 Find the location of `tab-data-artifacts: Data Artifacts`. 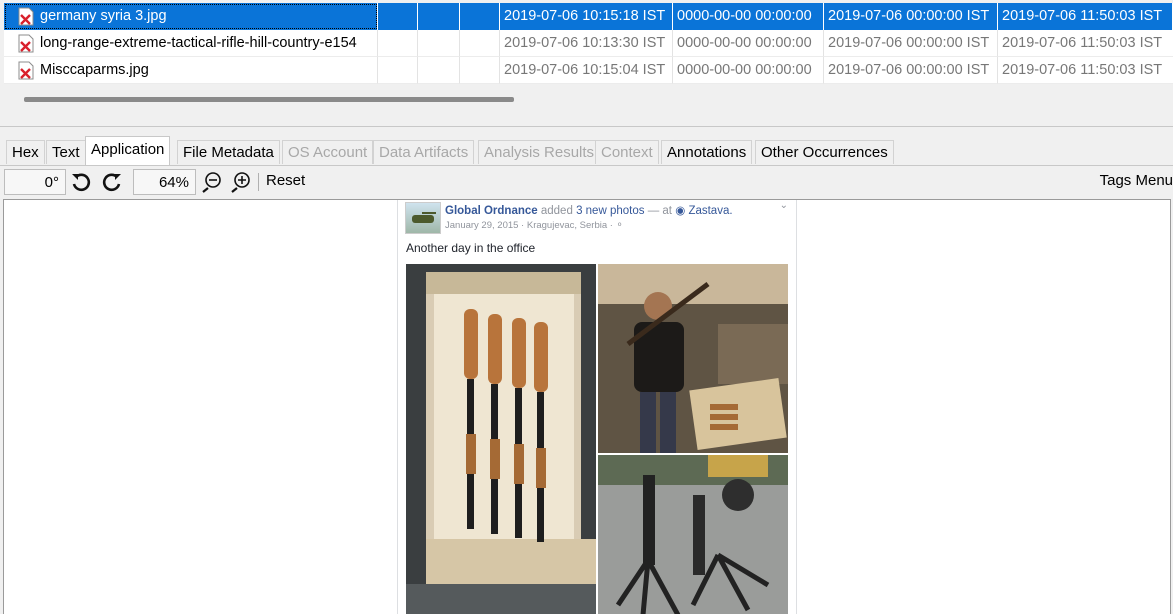

tab-data-artifacts: Data Artifacts is located at coordinates (424, 152).